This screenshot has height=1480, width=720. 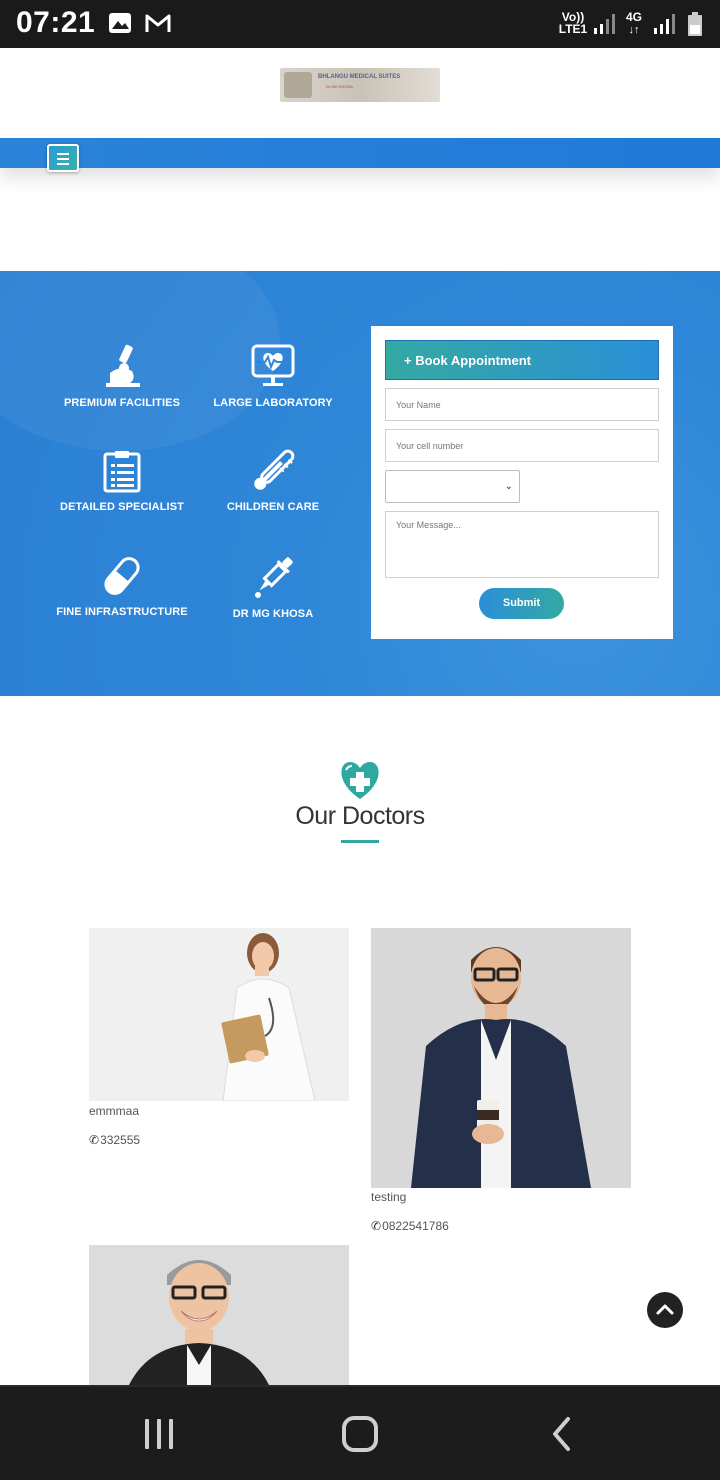 I want to click on heart-plus-icon, so click(x=360, y=782).